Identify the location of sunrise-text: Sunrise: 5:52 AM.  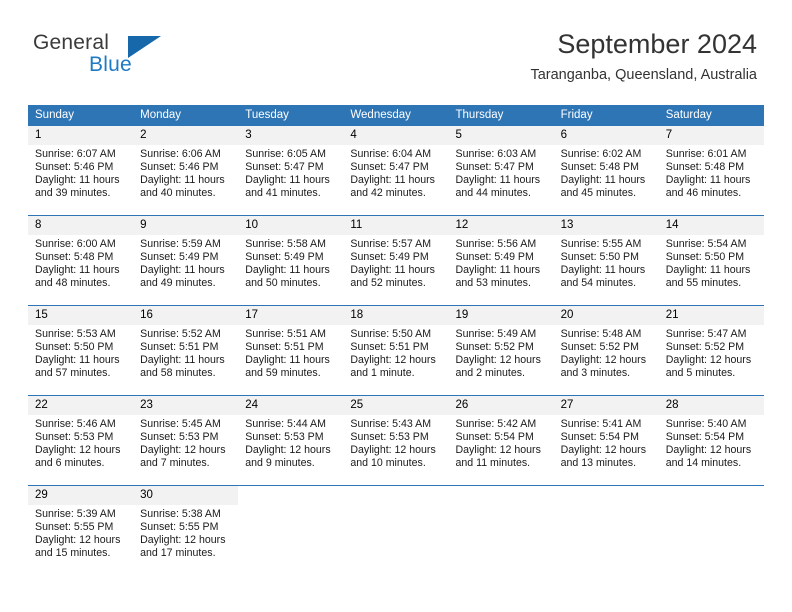
(180, 334).